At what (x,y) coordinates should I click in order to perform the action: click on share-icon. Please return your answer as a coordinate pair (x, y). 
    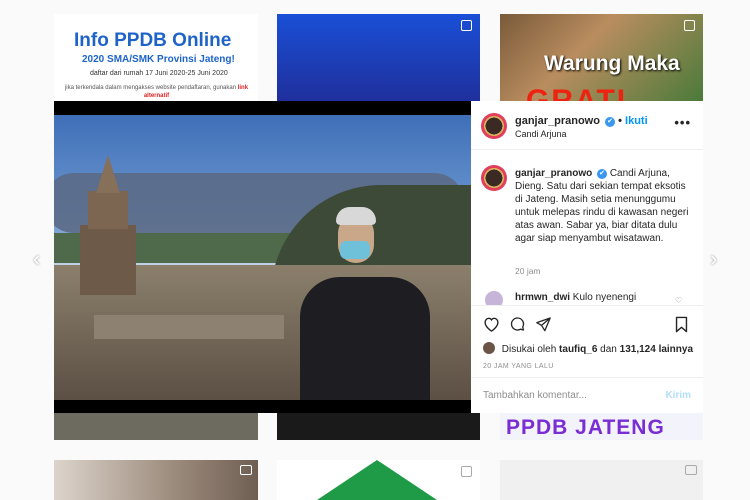
    Looking at the image, I should click on (543, 326).